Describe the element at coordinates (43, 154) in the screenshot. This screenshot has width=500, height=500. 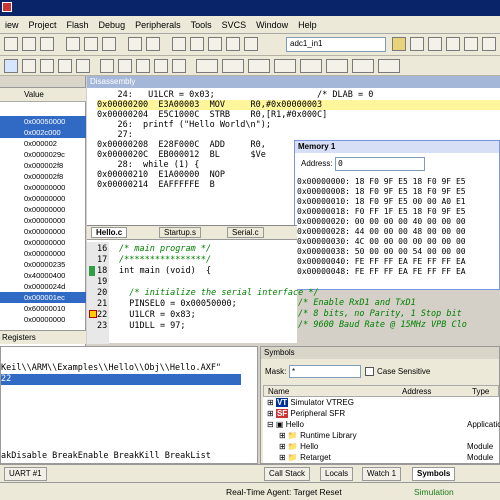
I see `register-row: 0x0000029c` at that location.